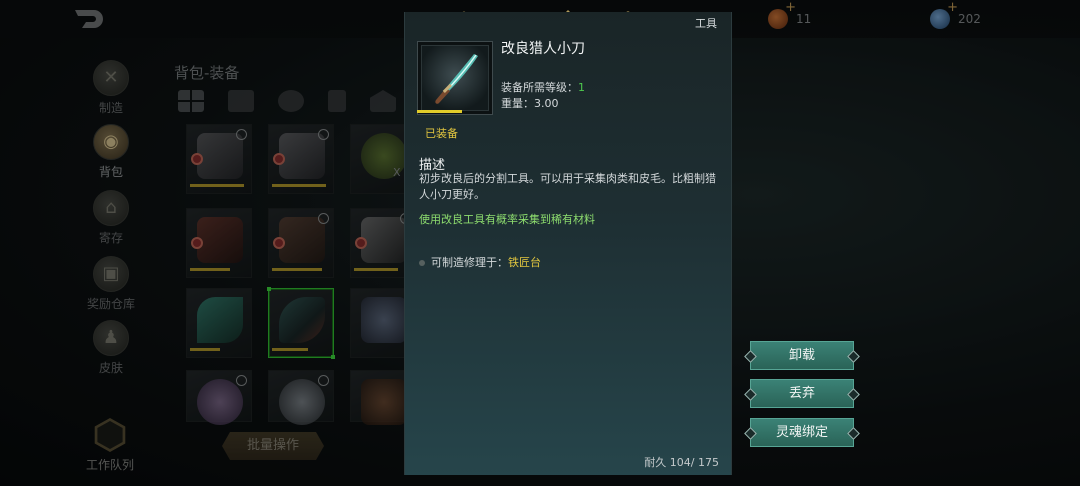 Image resolution: width=1080 pixels, height=486 pixels. What do you see at coordinates (517, 103) in the screenshot?
I see `weight-label: 重量：` at bounding box center [517, 103].